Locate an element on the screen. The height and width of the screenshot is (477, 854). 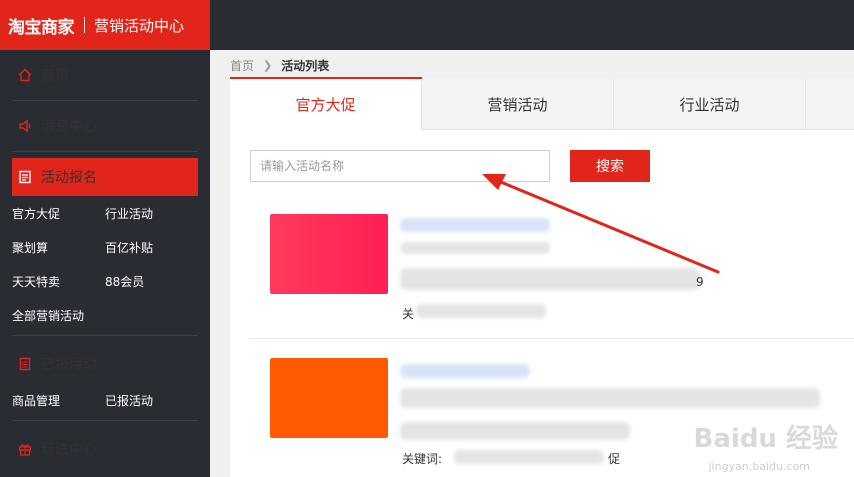
sidebar-link-daily-sale: 天天特卖 is located at coordinates (36, 281).